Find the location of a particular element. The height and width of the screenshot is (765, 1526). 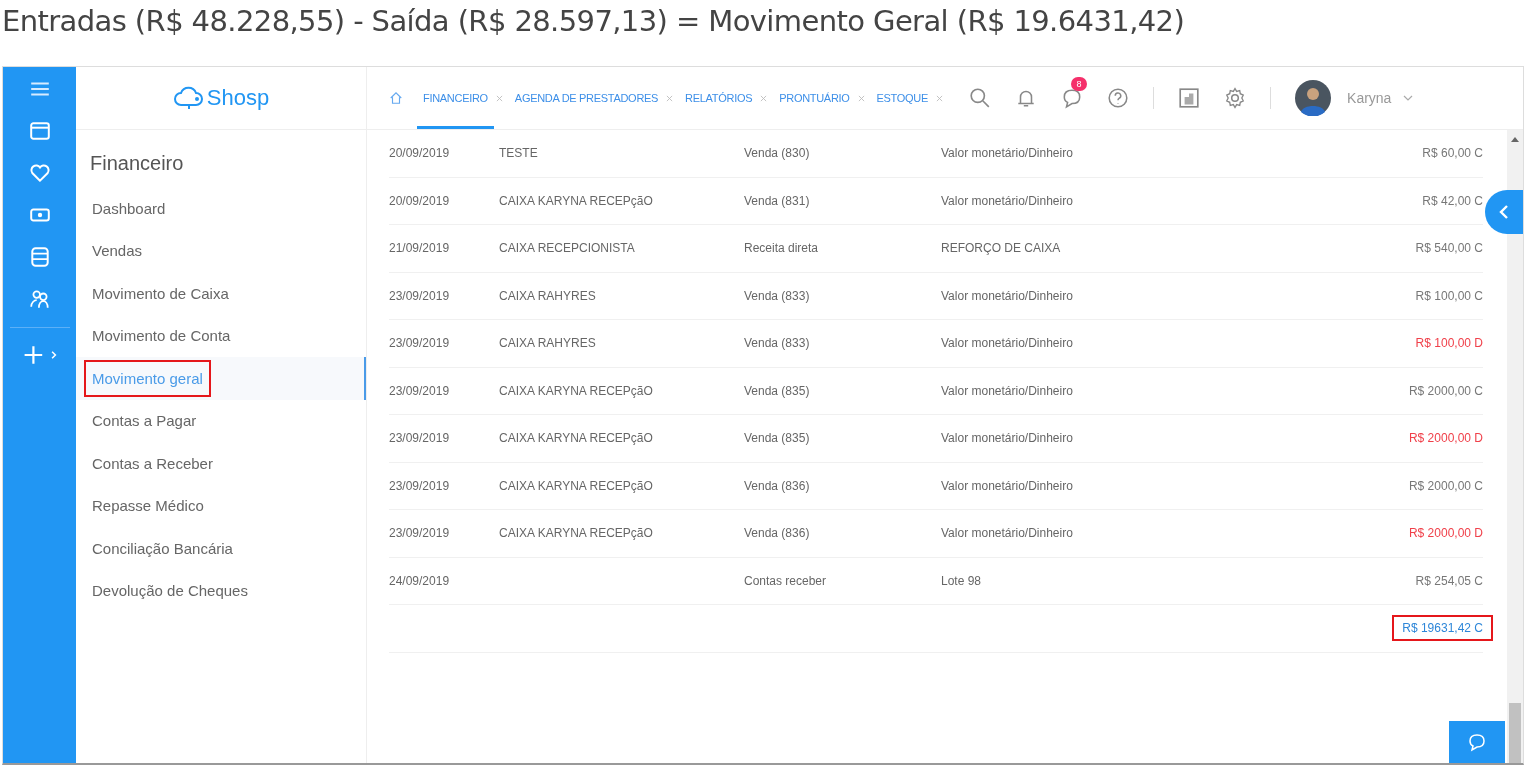

tab: PRONTUÁRIO is located at coordinates (814, 98).